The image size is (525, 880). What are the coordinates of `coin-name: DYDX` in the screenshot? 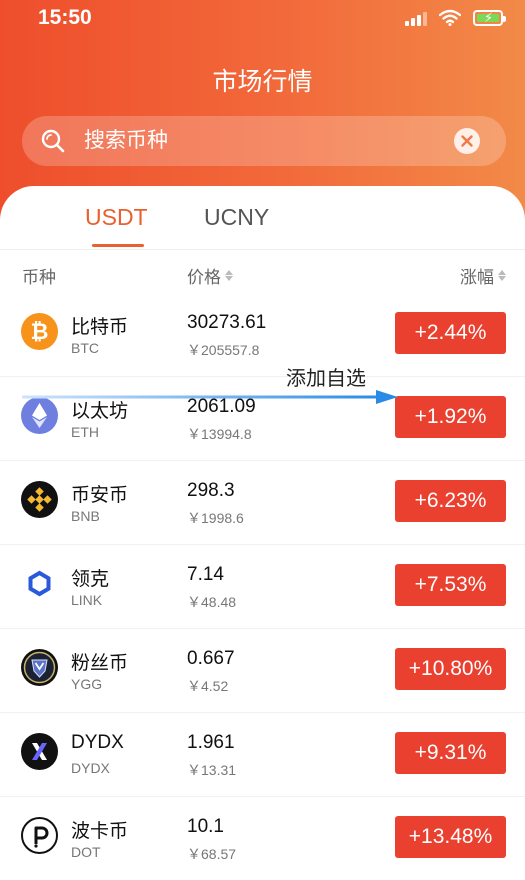 It's located at (97, 742).